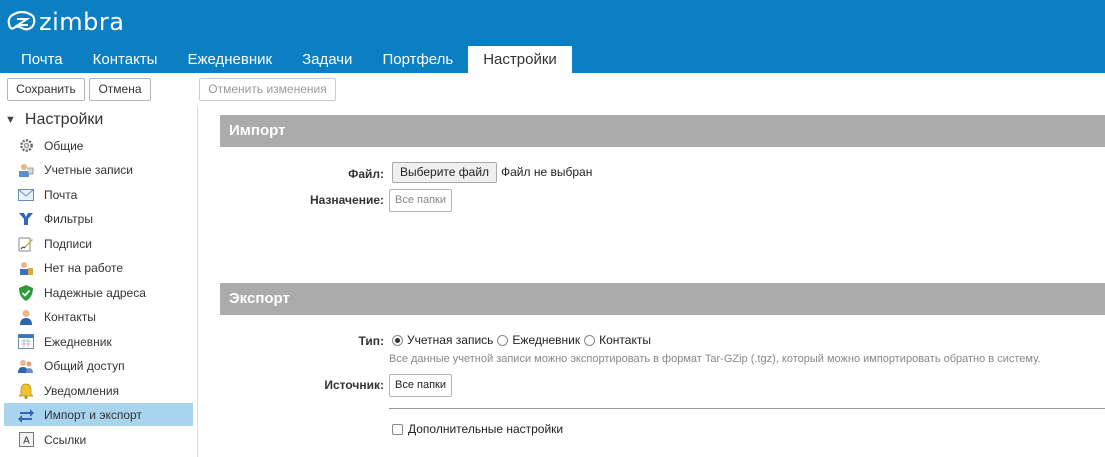 The height and width of the screenshot is (457, 1105). I want to click on radio-calendar: Ежедневник, so click(538, 340).